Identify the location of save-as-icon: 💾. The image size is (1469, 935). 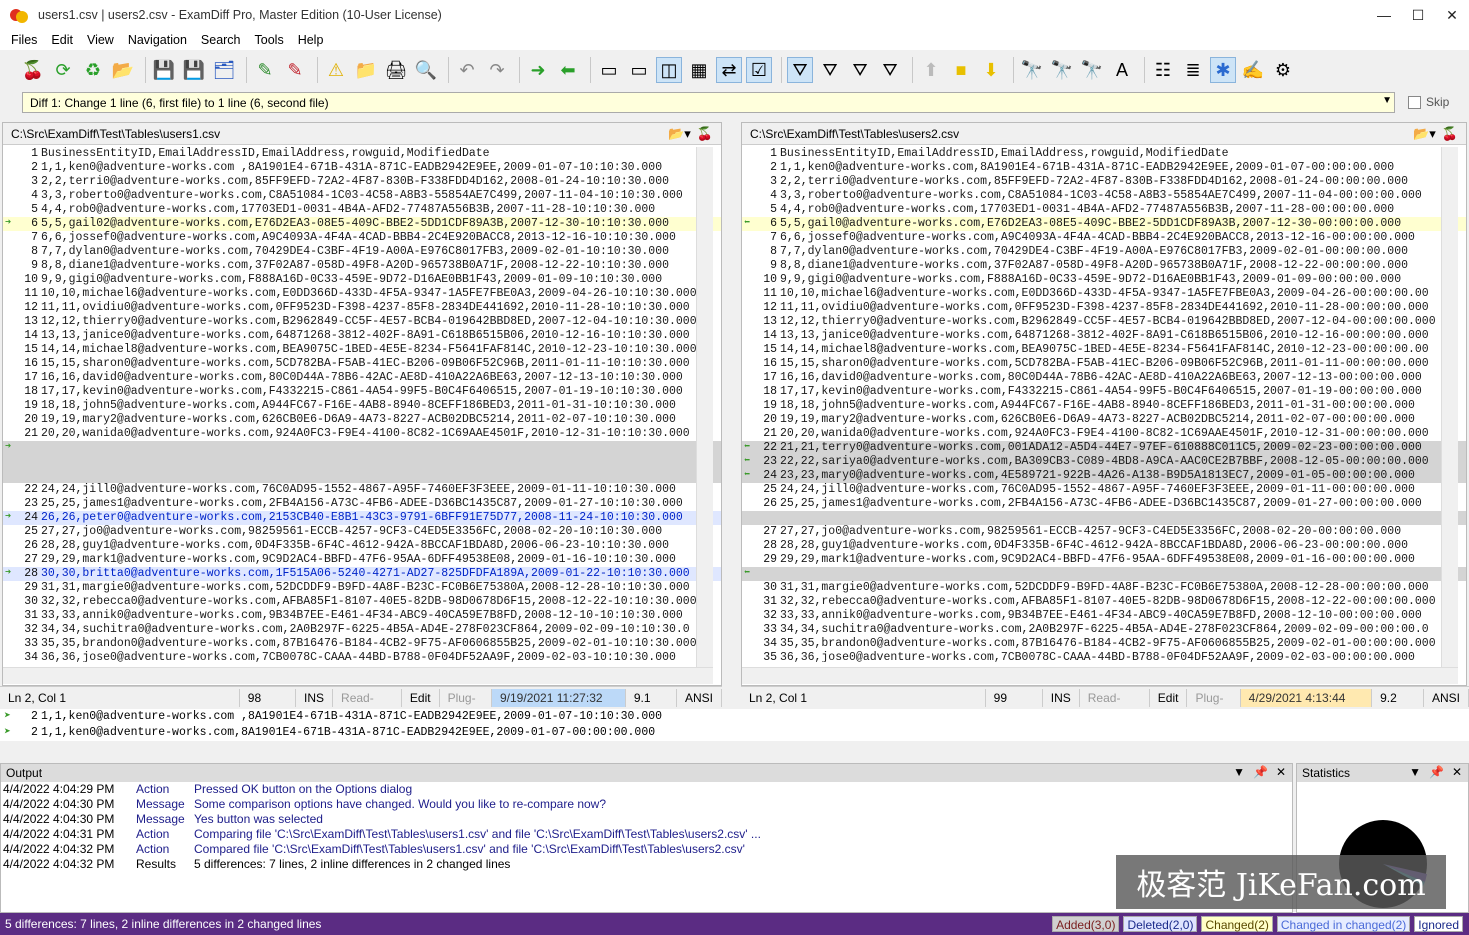
(194, 70).